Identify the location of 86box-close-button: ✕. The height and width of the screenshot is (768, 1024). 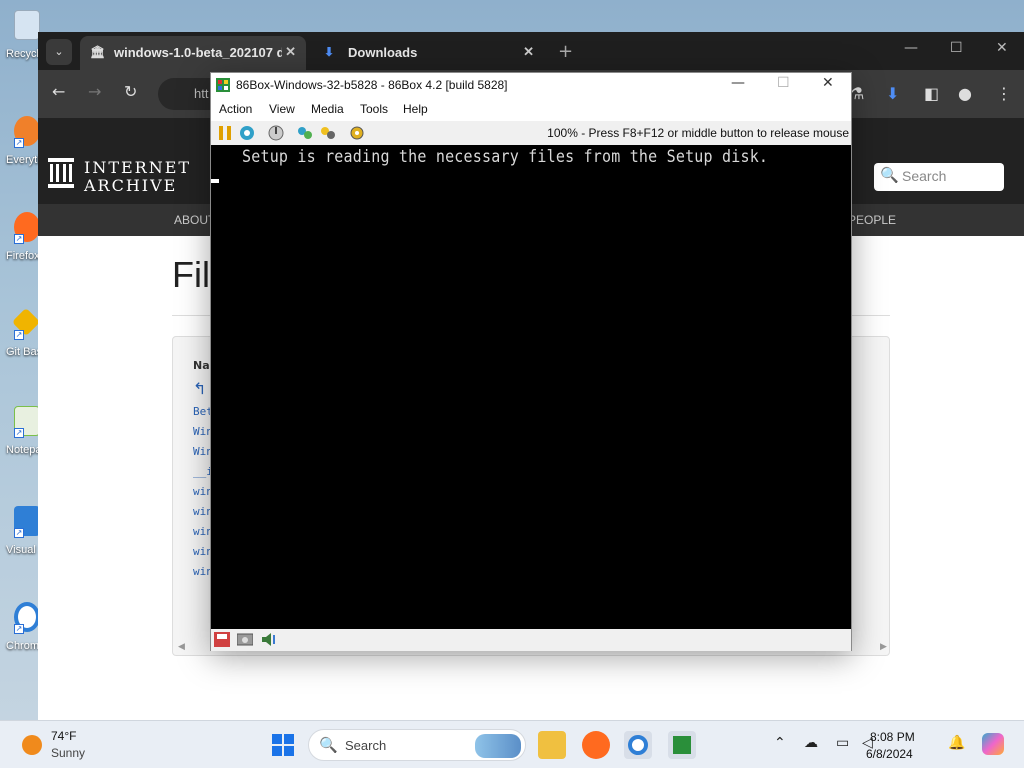
(828, 83).